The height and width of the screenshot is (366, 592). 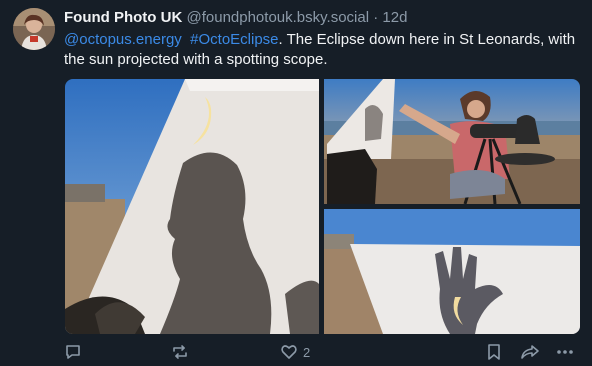 What do you see at coordinates (234, 39) in the screenshot?
I see `hashtag-link: #OctoEclipse` at bounding box center [234, 39].